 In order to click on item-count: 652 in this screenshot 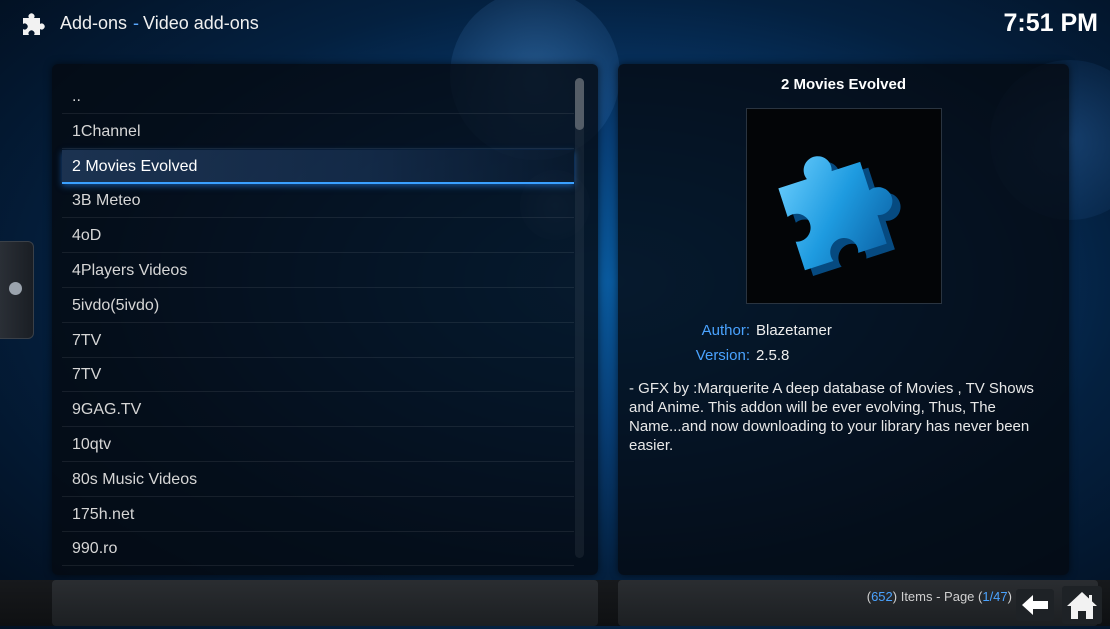, I will do `click(882, 596)`.